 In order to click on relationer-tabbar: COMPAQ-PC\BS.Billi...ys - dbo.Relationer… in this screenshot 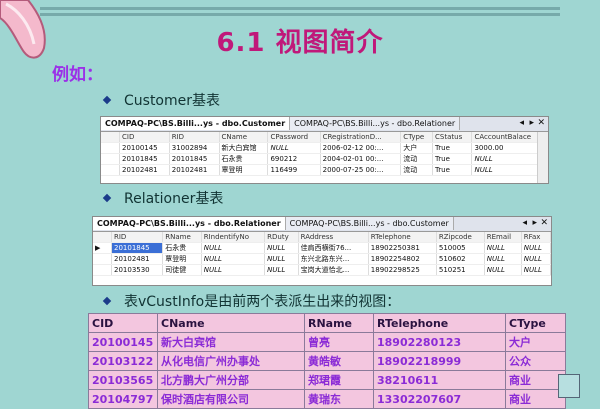, I will do `click(322, 224)`.